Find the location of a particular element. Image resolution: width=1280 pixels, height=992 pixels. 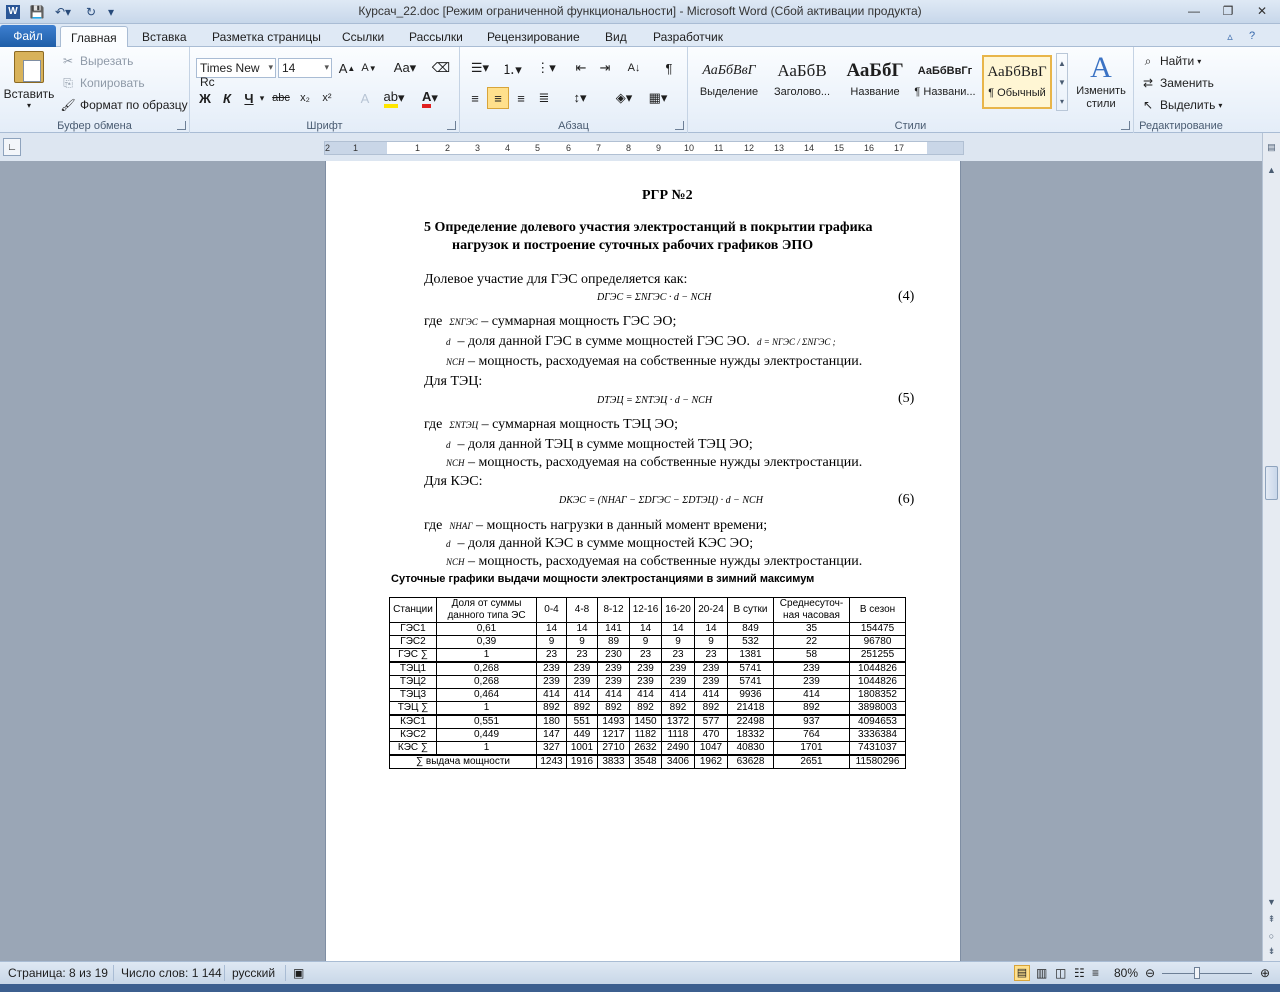

minimize-ribbon-icon: ▵ is located at coordinates (1230, 36).